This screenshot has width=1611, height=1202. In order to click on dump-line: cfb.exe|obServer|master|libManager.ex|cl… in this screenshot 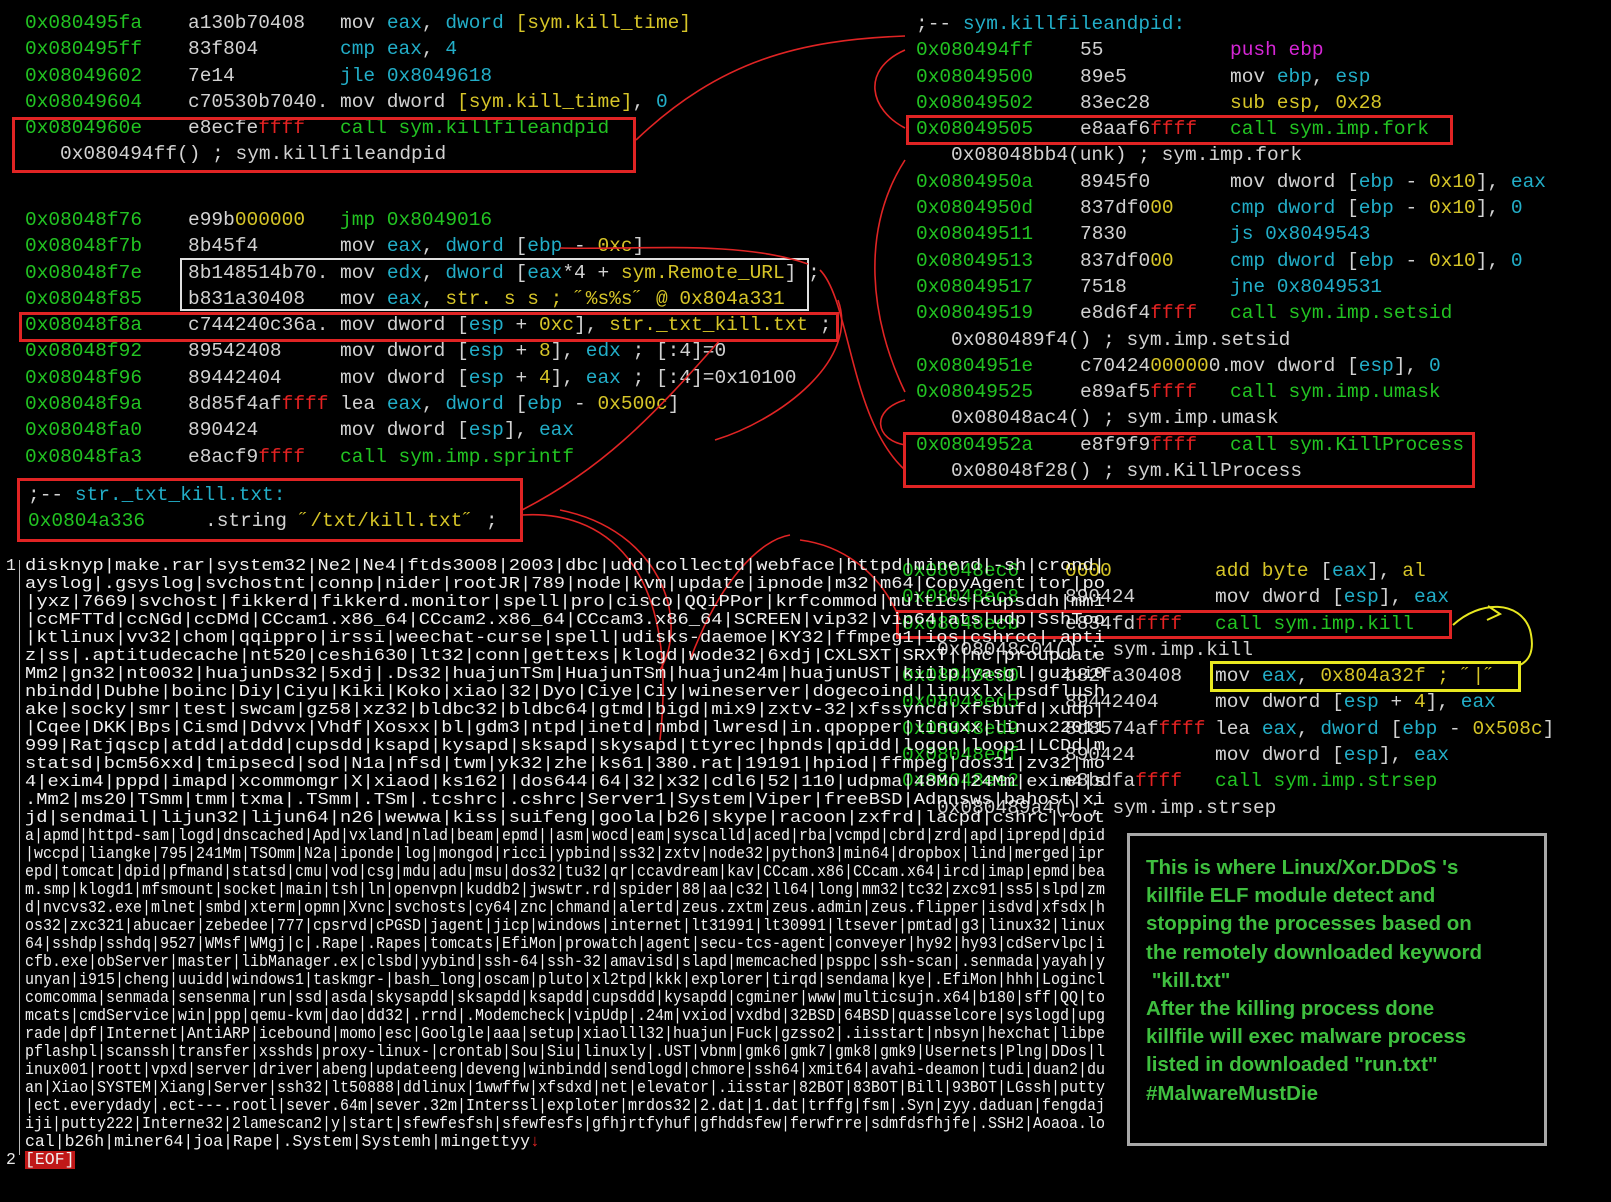, I will do `click(555, 962)`.